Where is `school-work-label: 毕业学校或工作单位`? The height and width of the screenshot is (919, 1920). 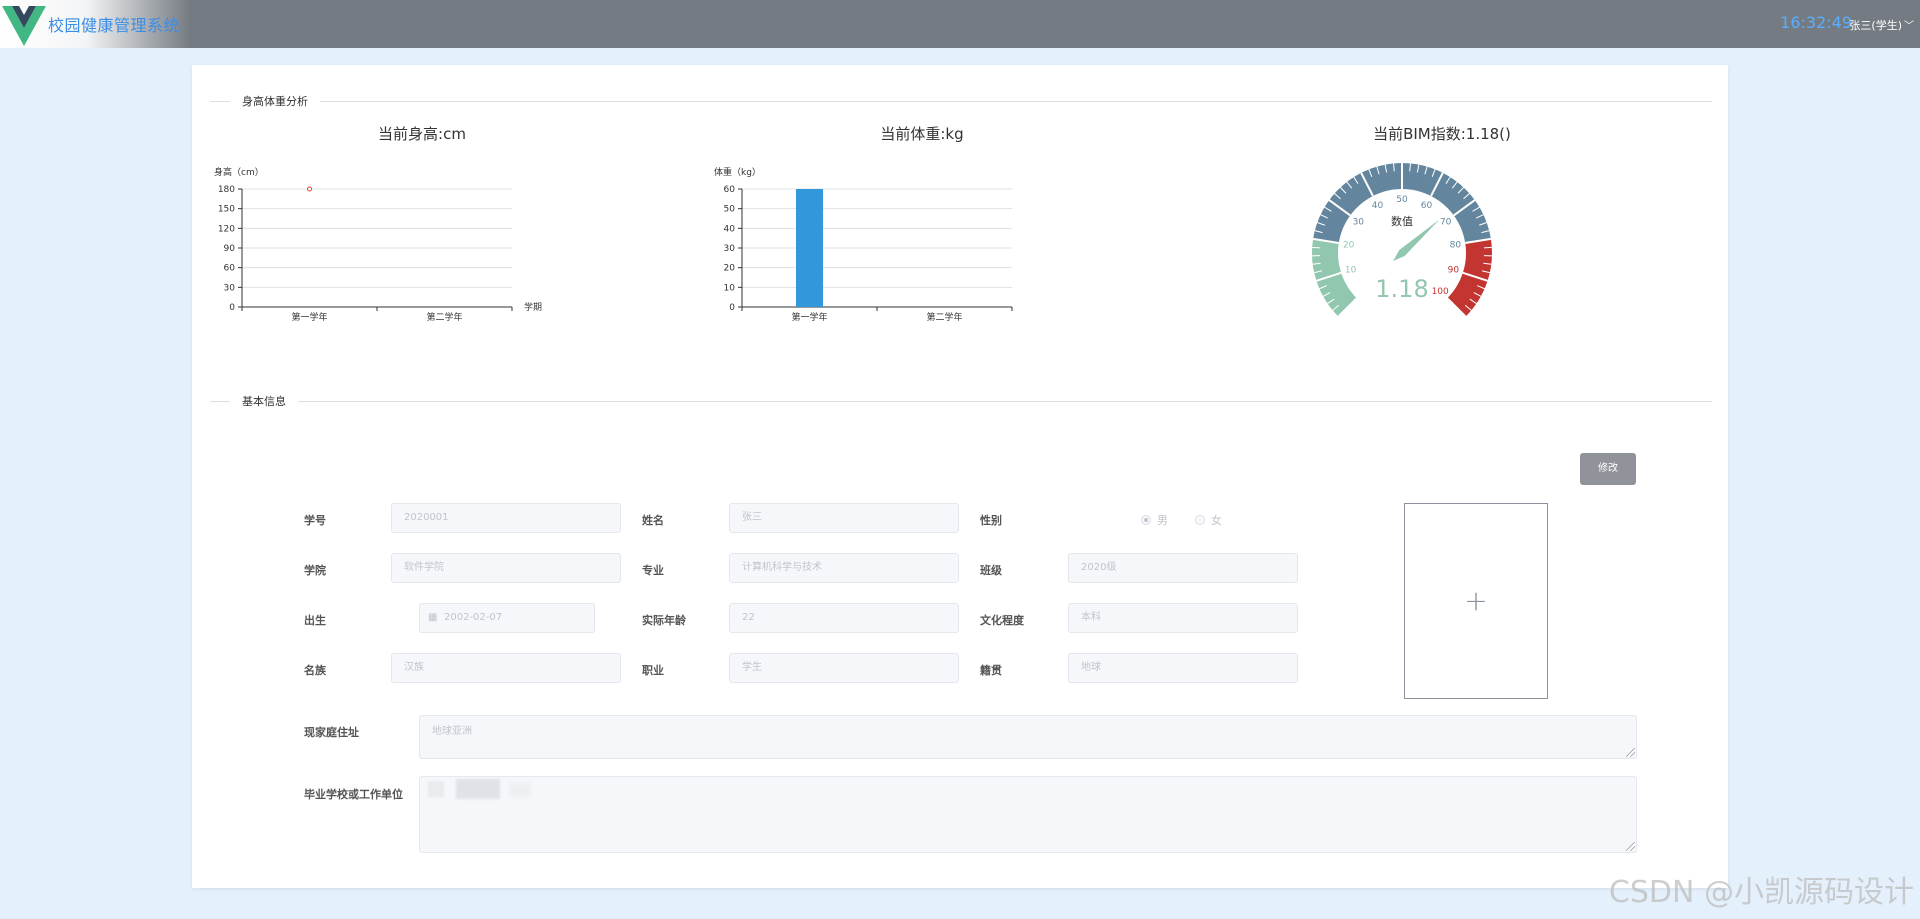 school-work-label: 毕业学校或工作单位 is located at coordinates (353, 794).